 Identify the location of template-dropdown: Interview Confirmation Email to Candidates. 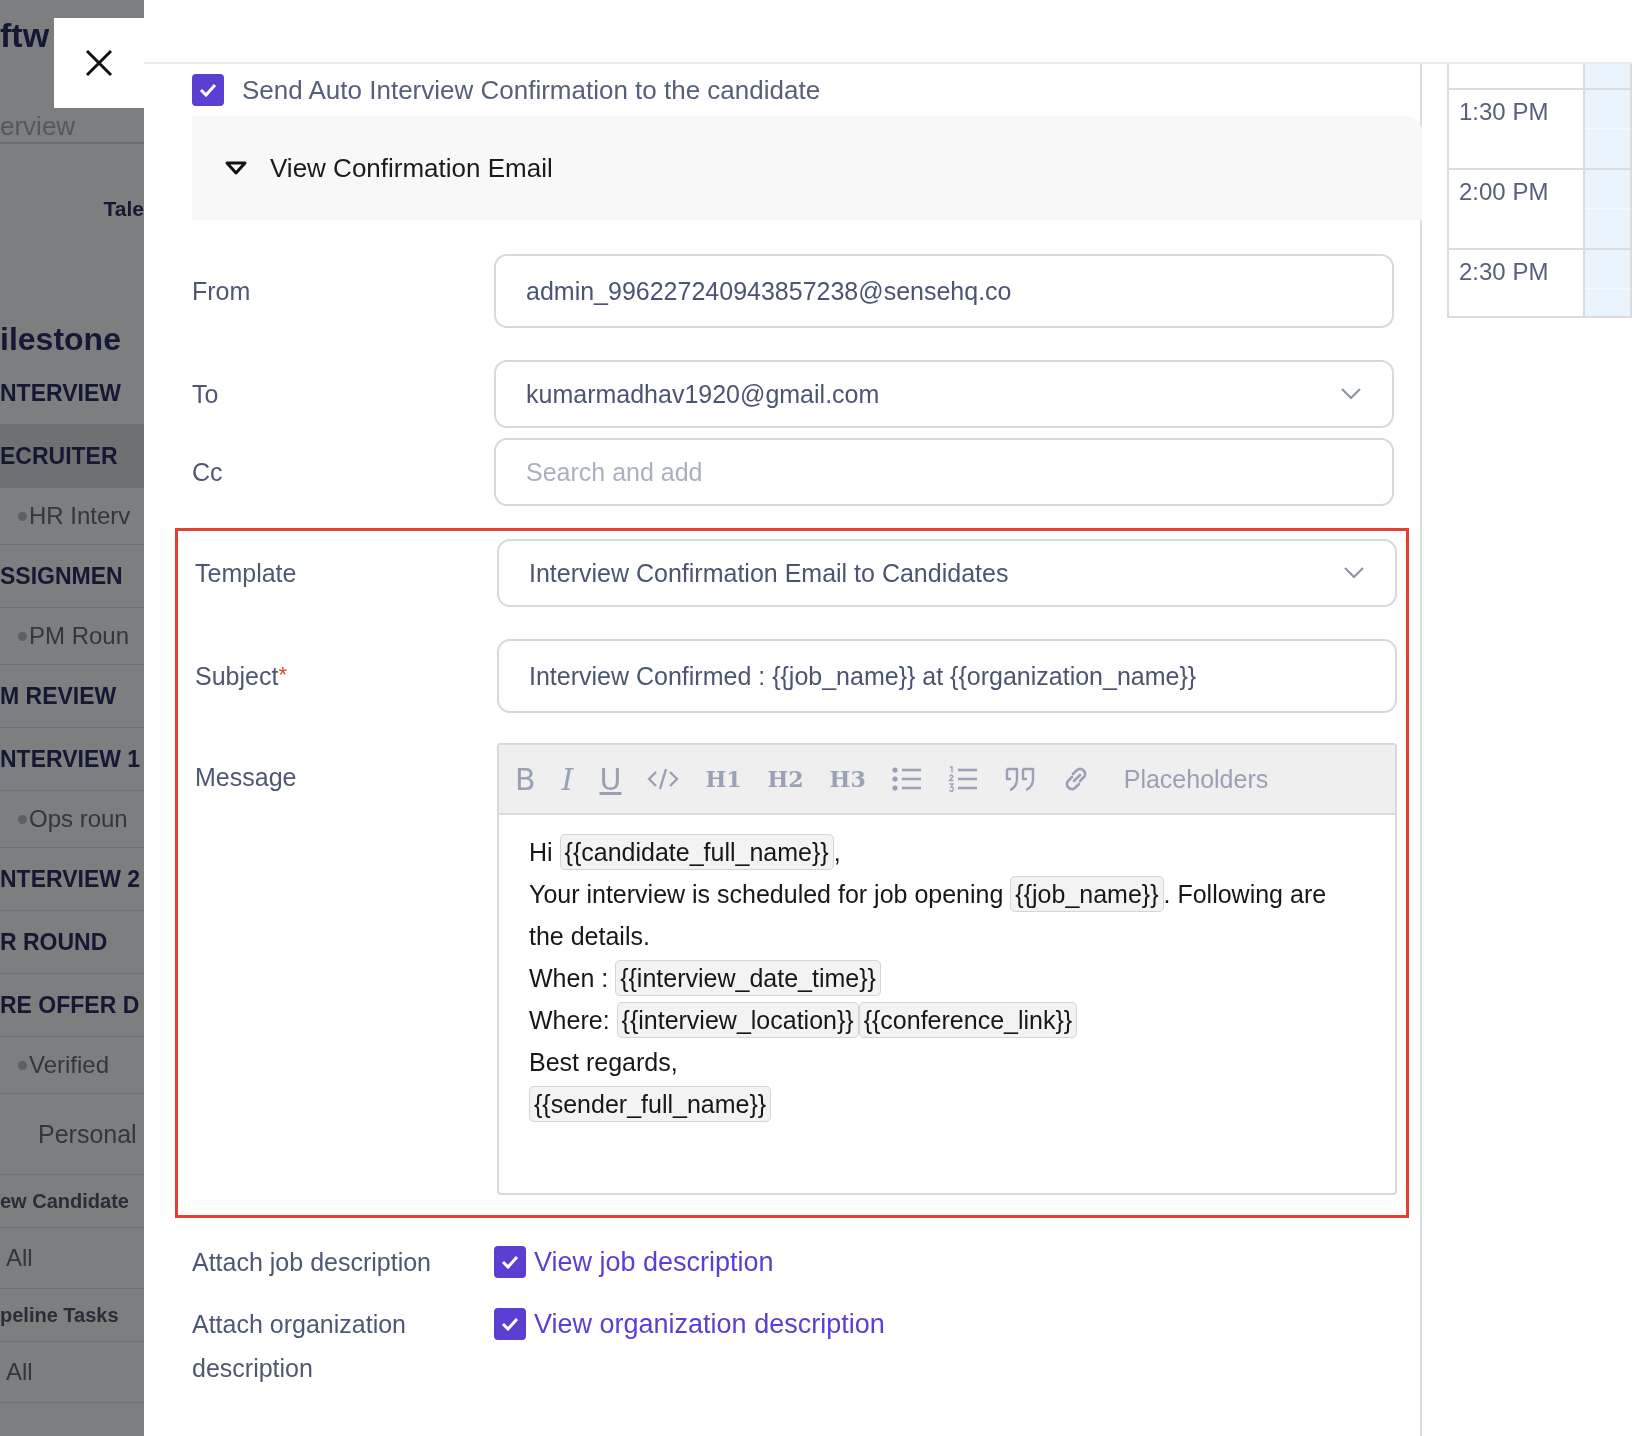
(947, 573).